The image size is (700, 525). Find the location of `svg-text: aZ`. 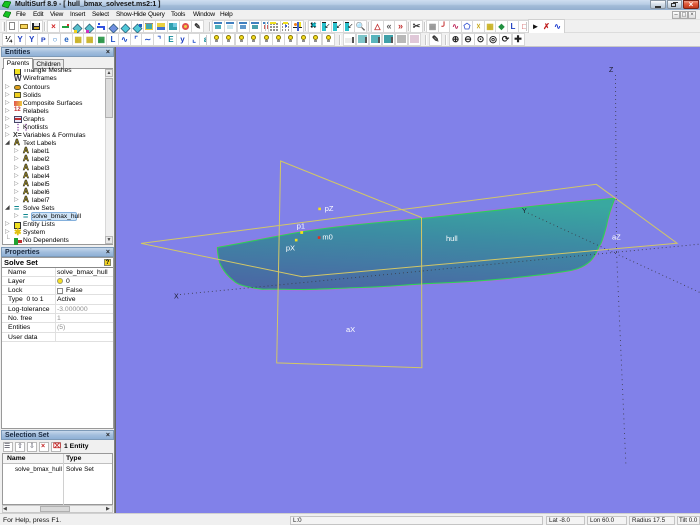

svg-text: aZ is located at coordinates (616, 237).